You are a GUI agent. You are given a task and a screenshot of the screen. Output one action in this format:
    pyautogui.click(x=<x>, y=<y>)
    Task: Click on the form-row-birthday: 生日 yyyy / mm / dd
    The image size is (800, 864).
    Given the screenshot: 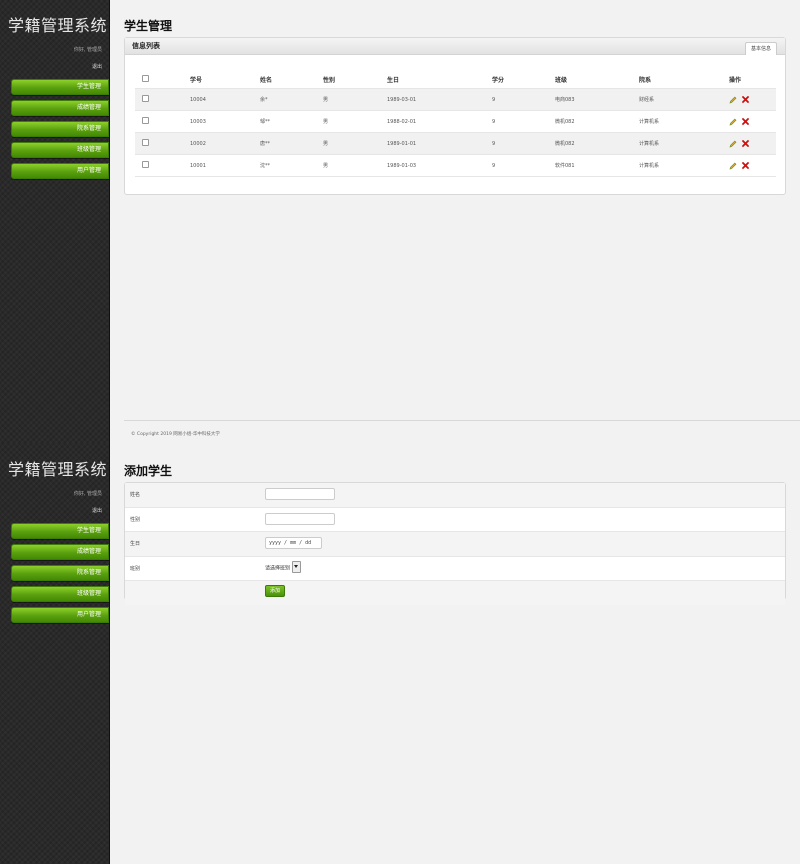 What is the action you would take?
    pyautogui.click(x=455, y=544)
    